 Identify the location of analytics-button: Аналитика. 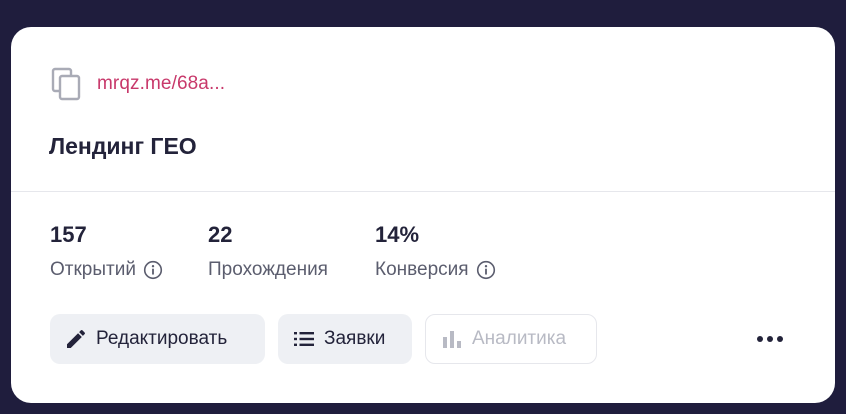
(511, 339).